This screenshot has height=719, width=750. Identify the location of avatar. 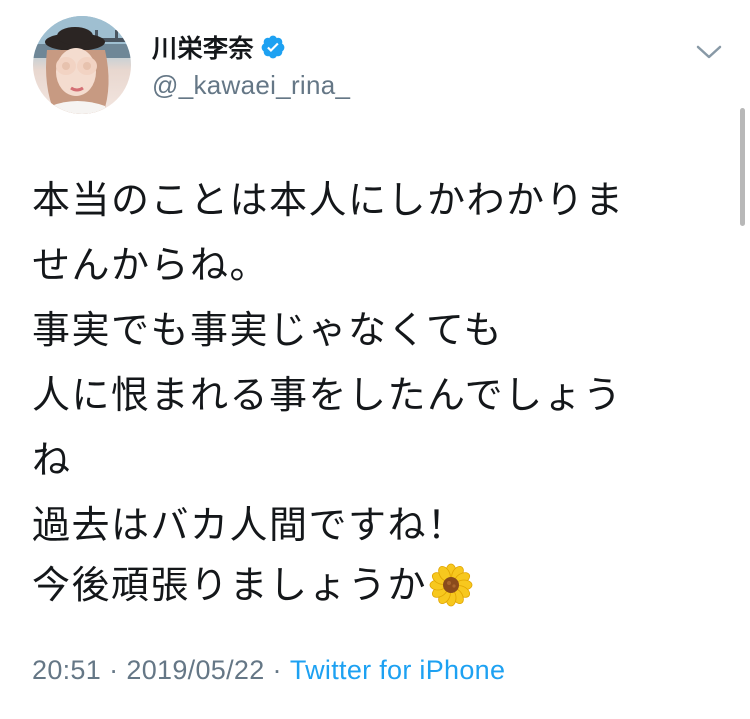
(82, 65).